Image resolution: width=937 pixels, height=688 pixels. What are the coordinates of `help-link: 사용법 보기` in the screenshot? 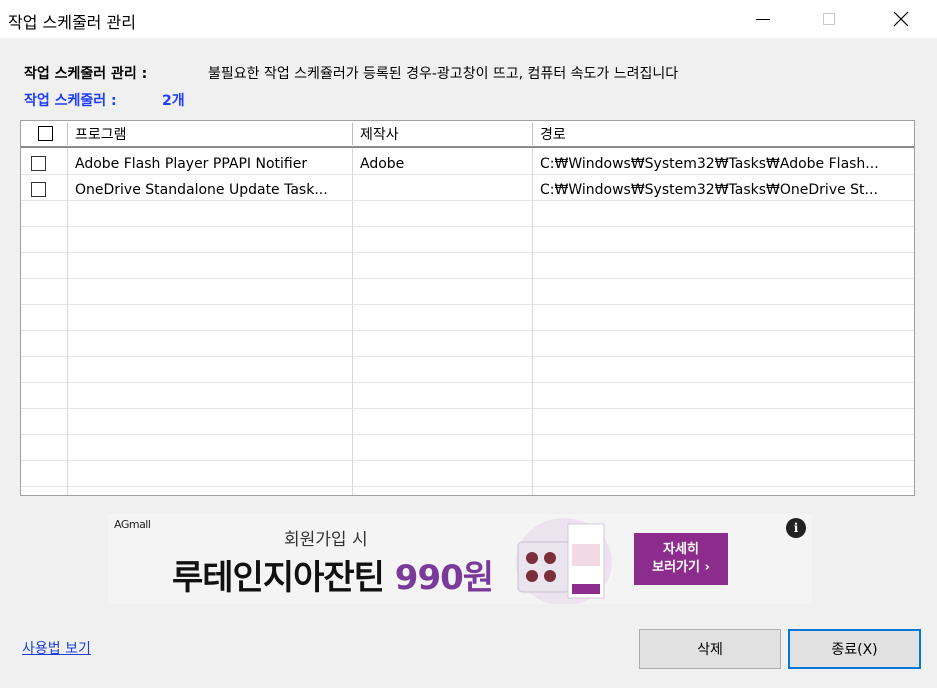 It's located at (56, 648).